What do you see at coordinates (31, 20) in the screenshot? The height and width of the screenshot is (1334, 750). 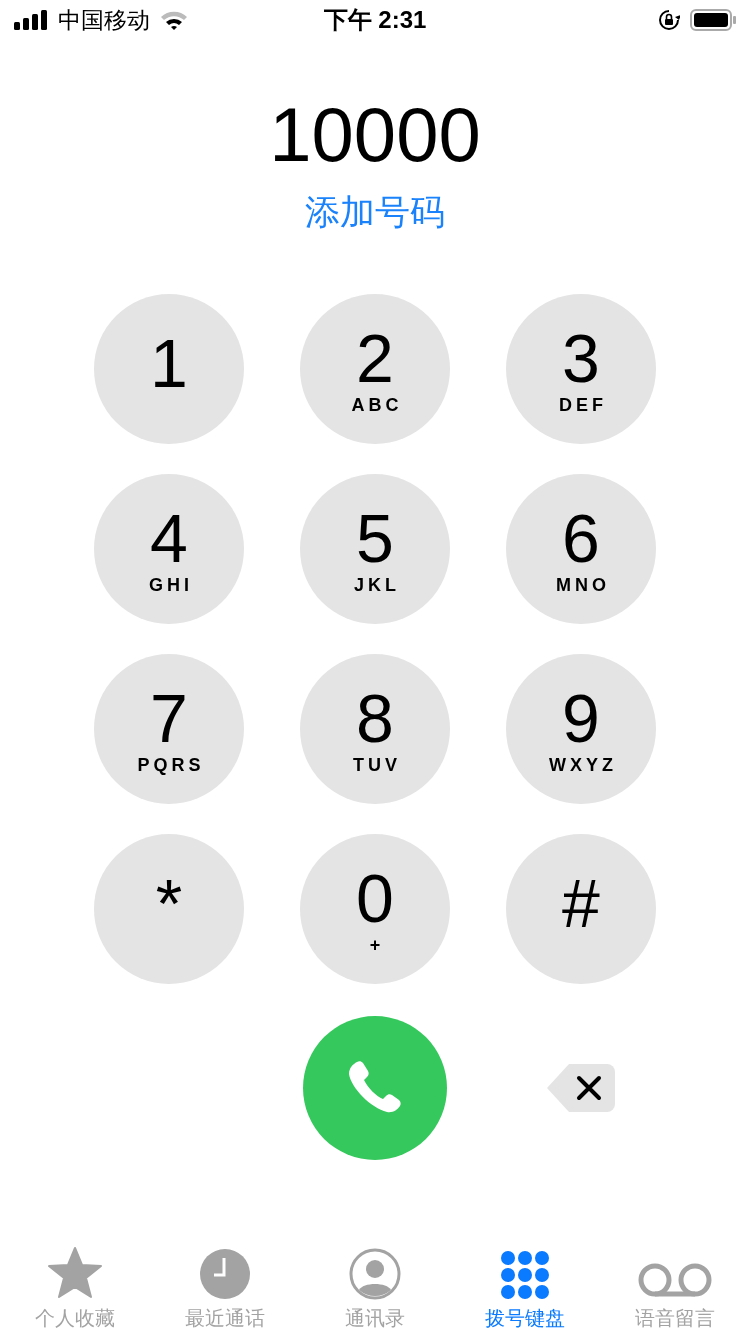 I see `signal-icon` at bounding box center [31, 20].